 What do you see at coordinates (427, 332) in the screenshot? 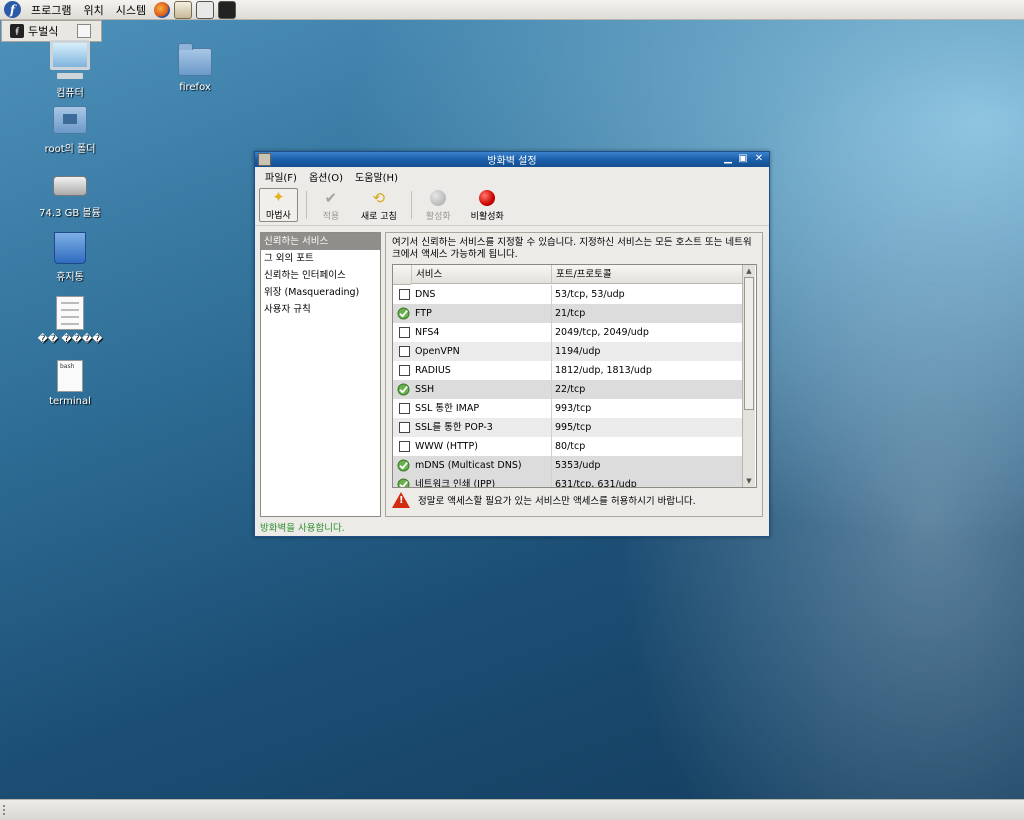
I see `service-name: NFS4` at bounding box center [427, 332].